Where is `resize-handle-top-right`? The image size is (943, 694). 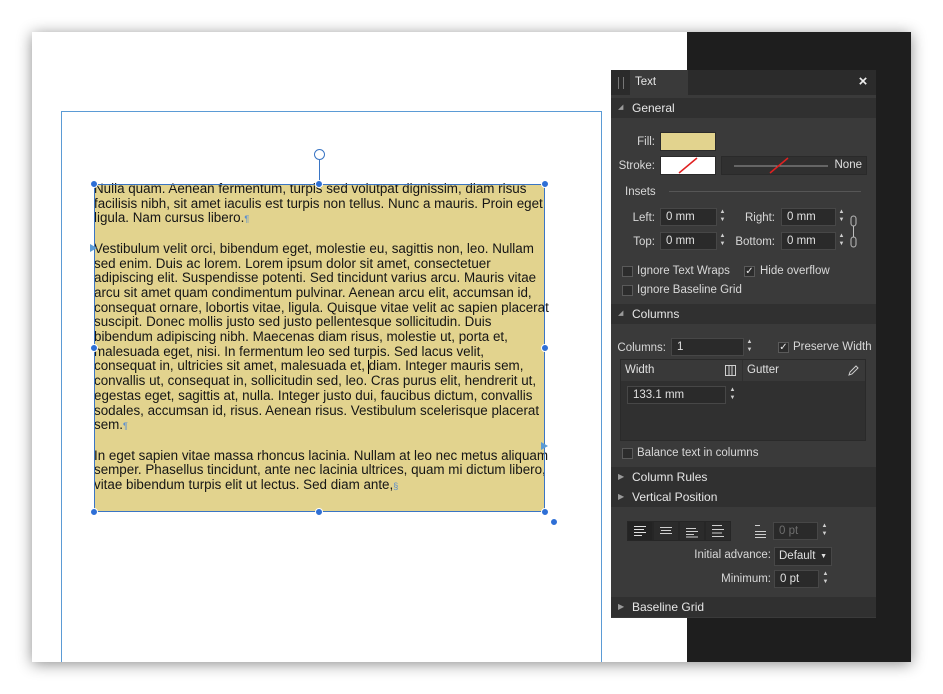 resize-handle-top-right is located at coordinates (545, 184).